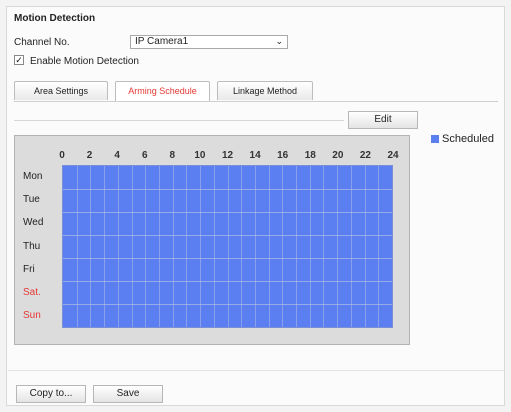 This screenshot has height=412, width=511. What do you see at coordinates (117, 155) in the screenshot?
I see `hour-label: 4` at bounding box center [117, 155].